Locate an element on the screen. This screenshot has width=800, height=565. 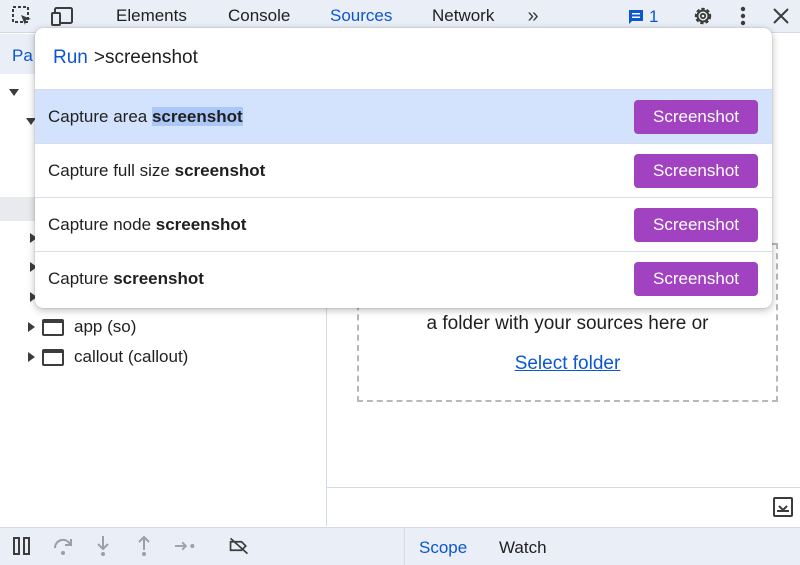
command-input: Run >screenshot is located at coordinates (125, 58).